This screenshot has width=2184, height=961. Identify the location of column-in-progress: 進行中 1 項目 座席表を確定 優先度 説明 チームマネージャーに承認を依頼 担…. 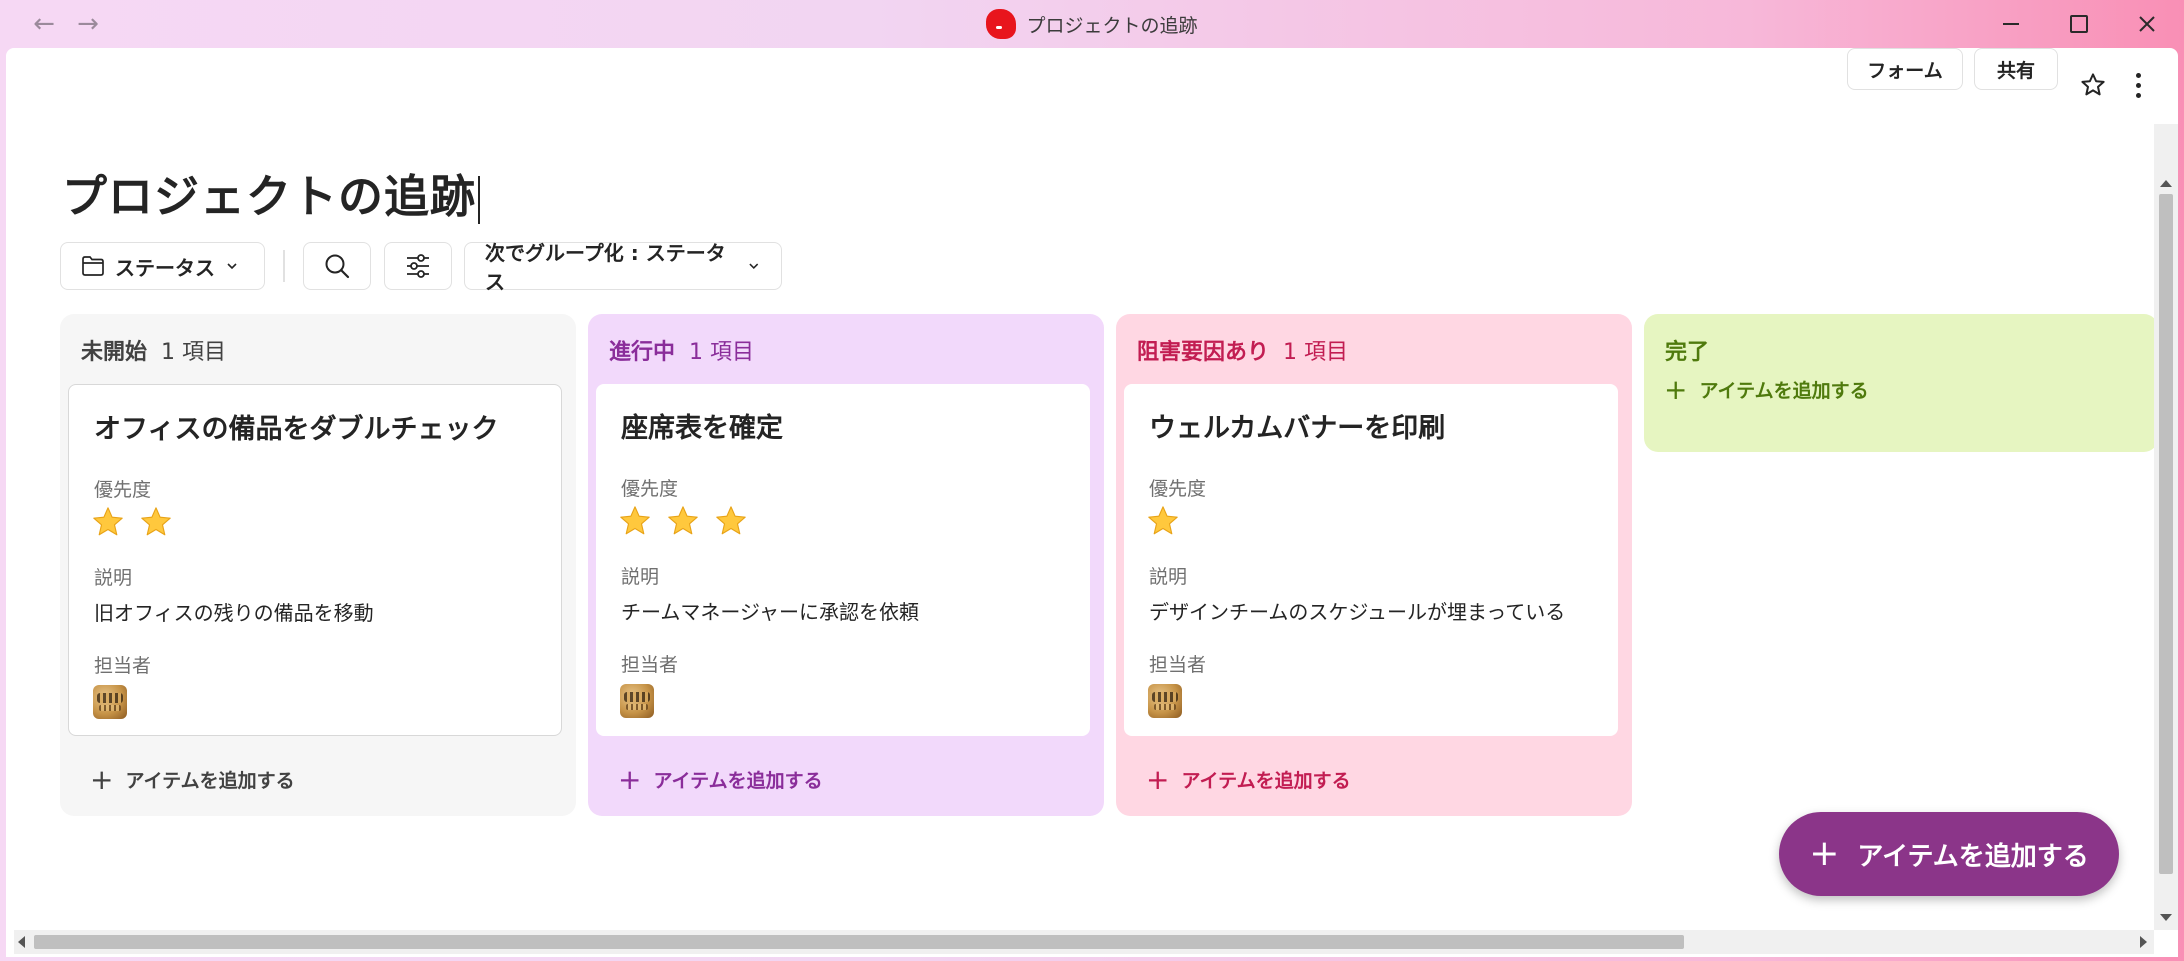
(846, 565).